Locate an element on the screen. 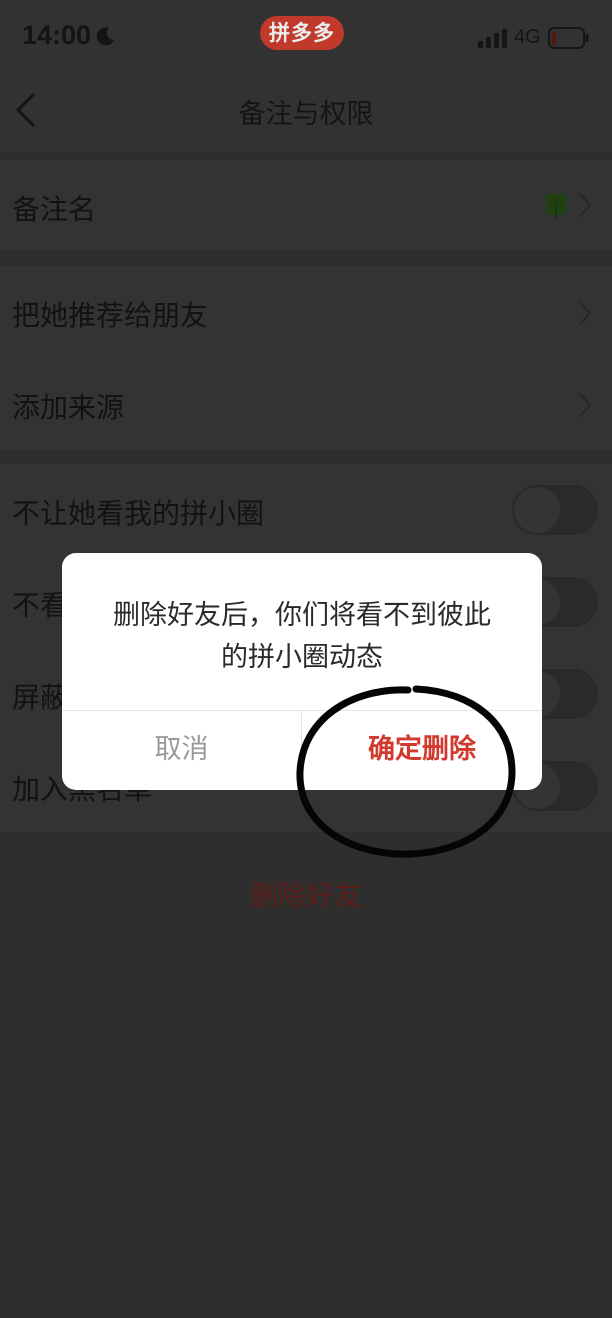 The image size is (612, 1318). list-item-label: 不让她看我的拼小圈 is located at coordinates (138, 513).